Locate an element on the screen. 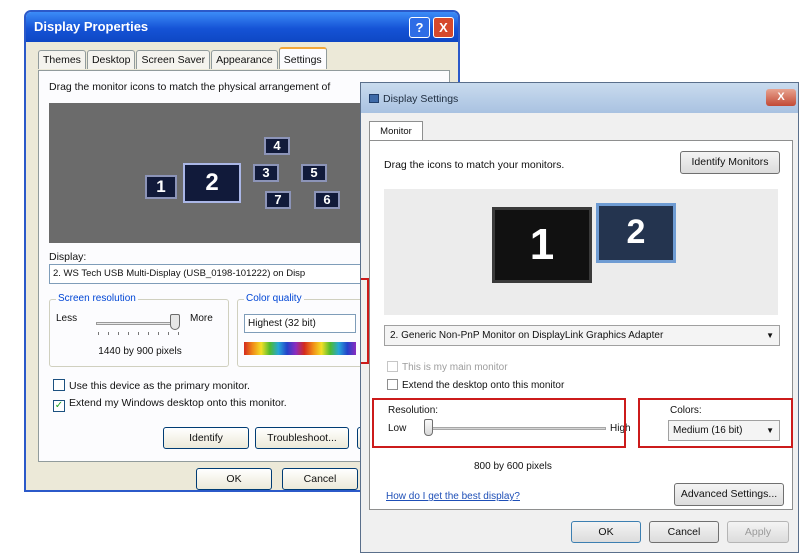  main-monitor-label: This is my main monitor is located at coordinates (455, 367).